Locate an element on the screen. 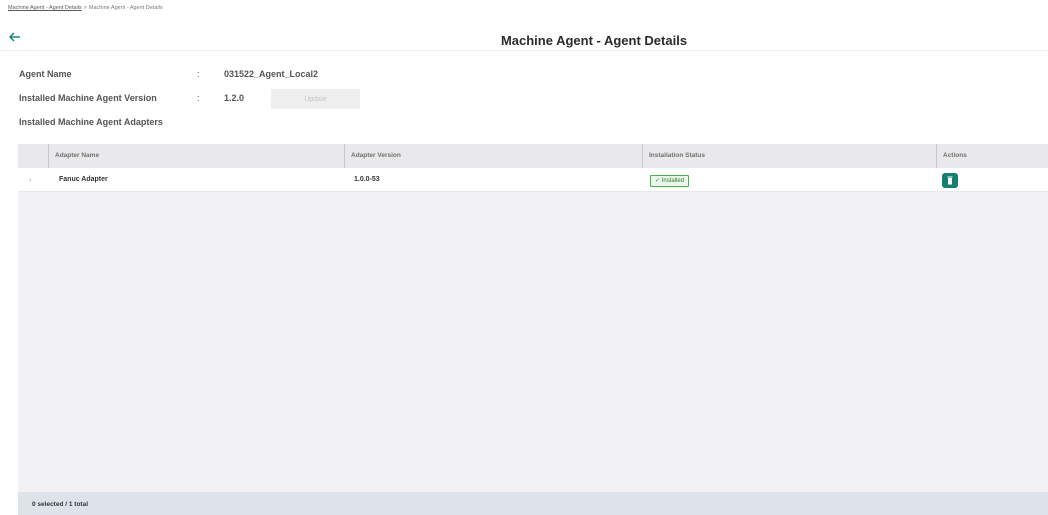  table-row: › Fanuc Adapter 1.0.0-53 ✓ Installed is located at coordinates (533, 180).